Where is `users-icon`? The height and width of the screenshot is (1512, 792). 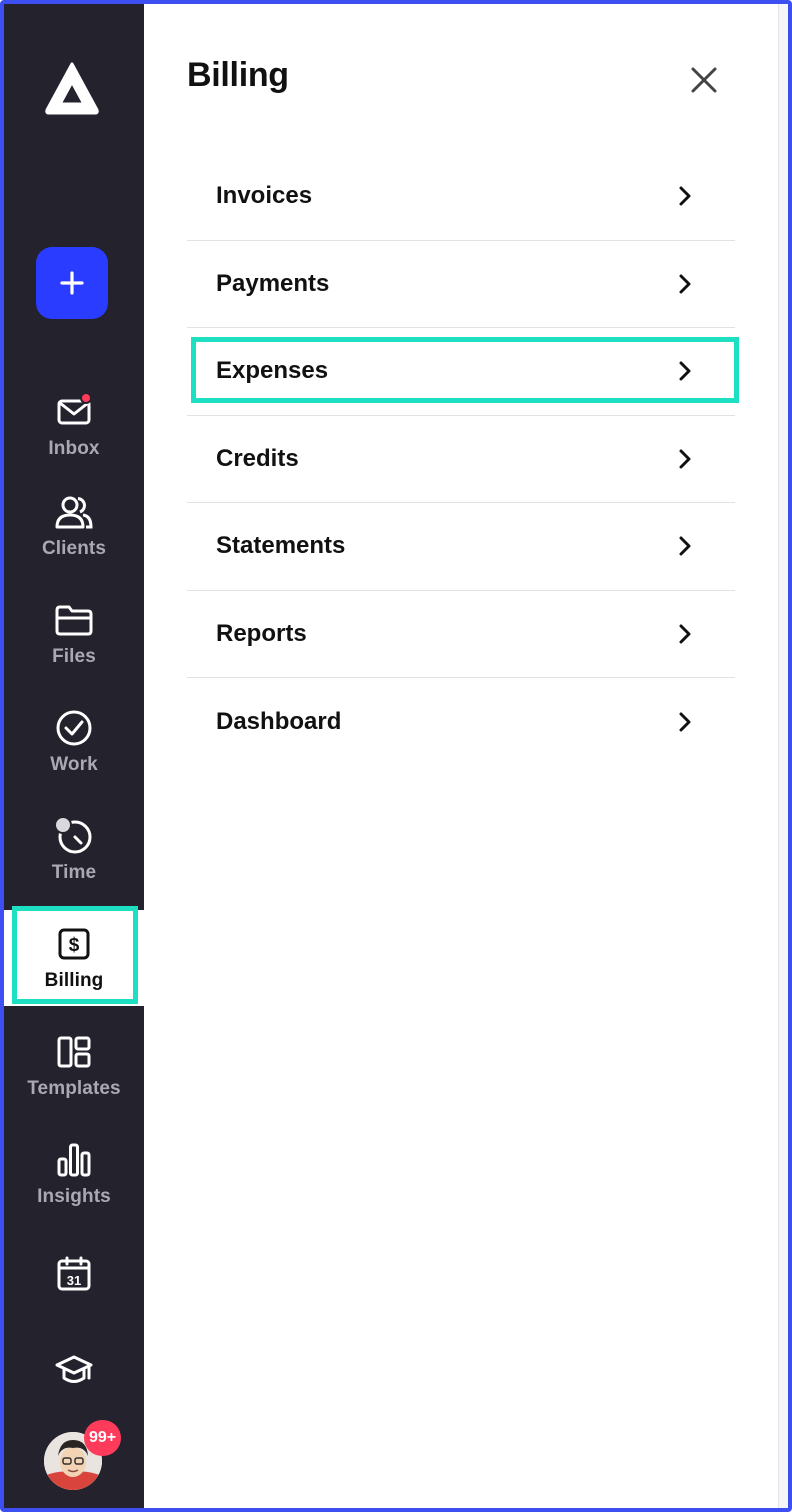 users-icon is located at coordinates (74, 512).